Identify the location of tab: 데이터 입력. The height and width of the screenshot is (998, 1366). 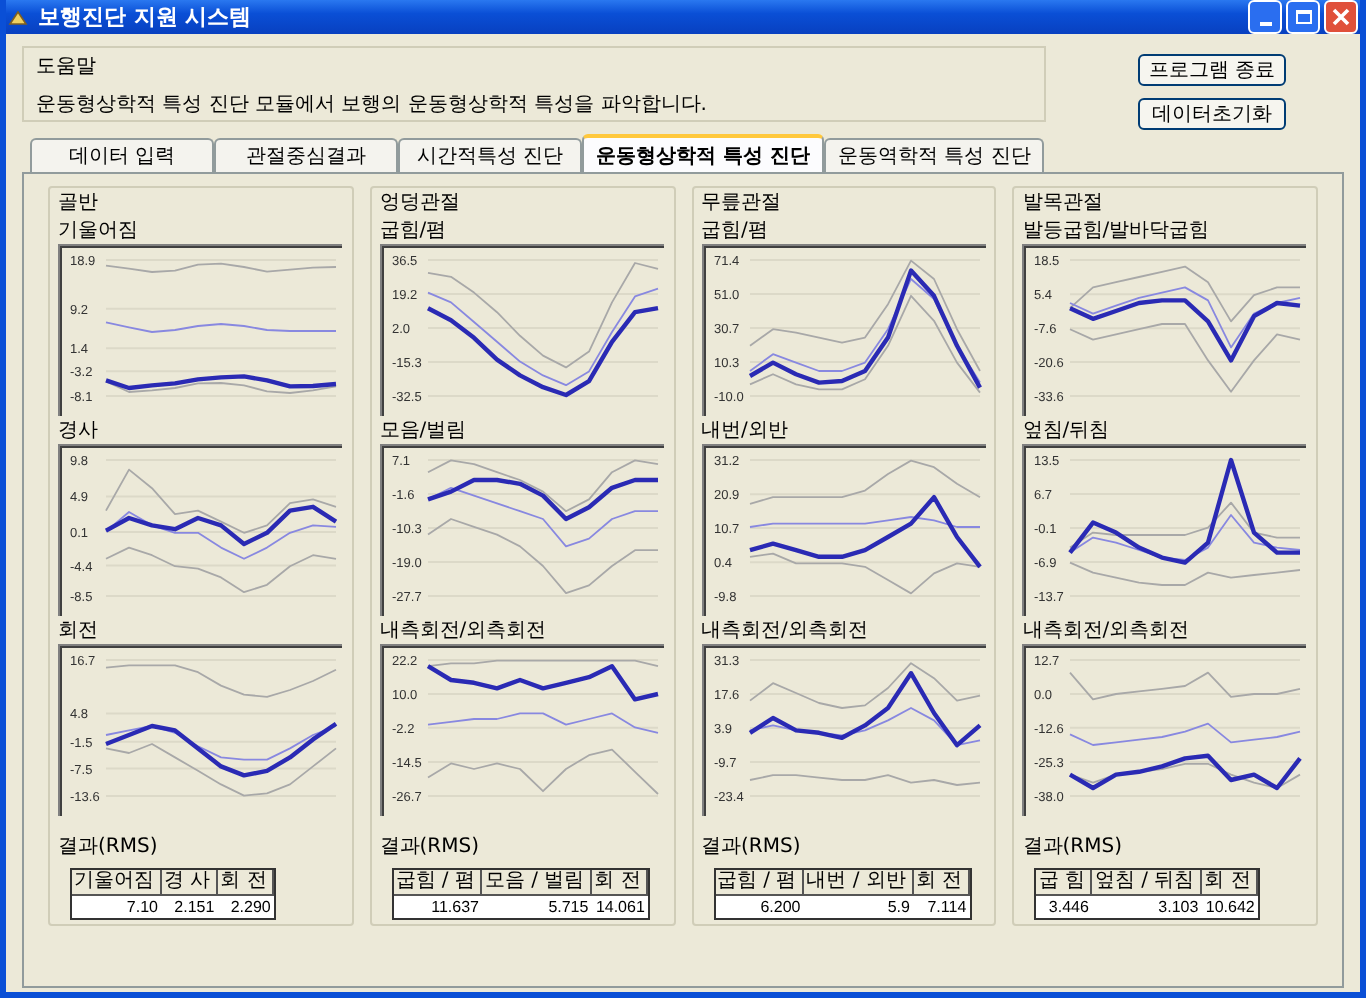
(122, 155).